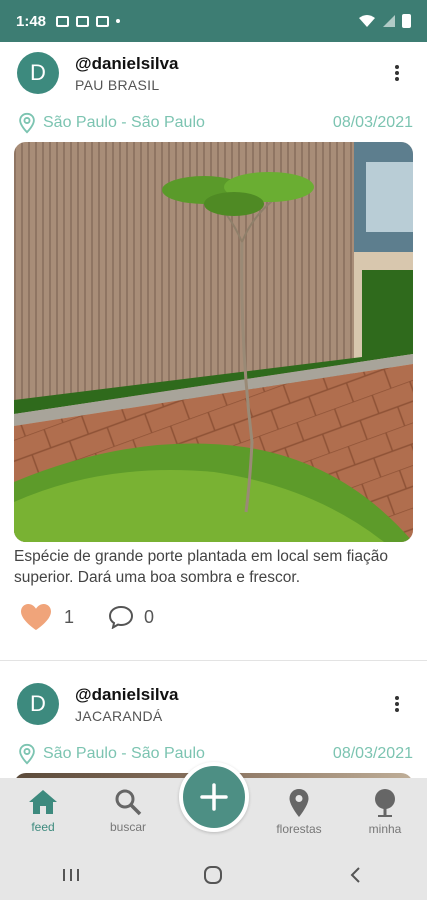 Image resolution: width=427 pixels, height=900 pixels. I want to click on map-pin-icon, so click(299, 803).